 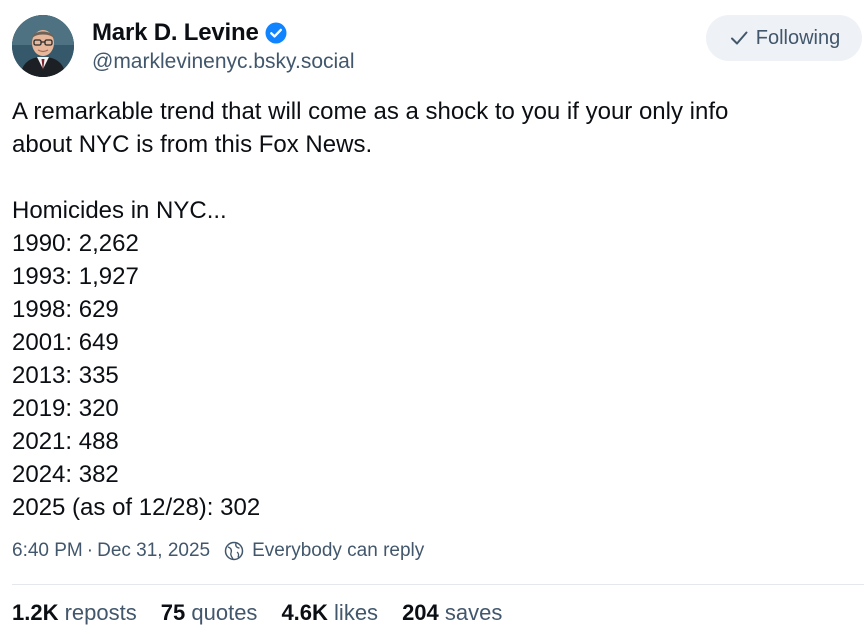 I want to click on list-item: 2013: 335, so click(x=65, y=375).